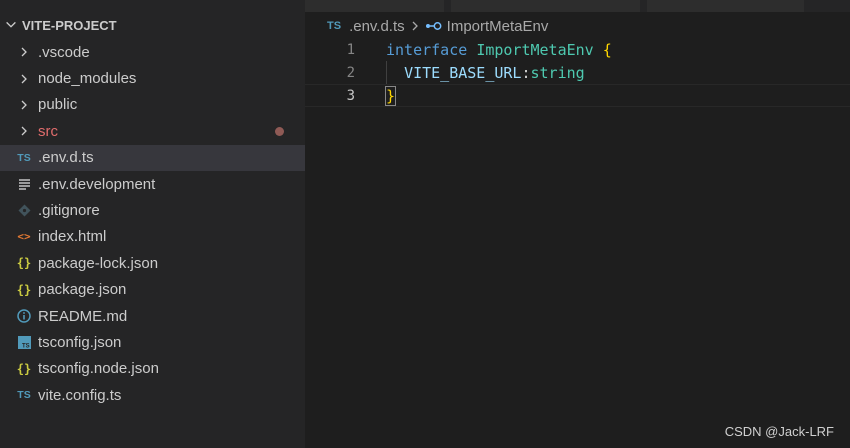 Image resolution: width=850 pixels, height=448 pixels. Describe the element at coordinates (427, 49) in the screenshot. I see `keyword-token: interface` at that location.